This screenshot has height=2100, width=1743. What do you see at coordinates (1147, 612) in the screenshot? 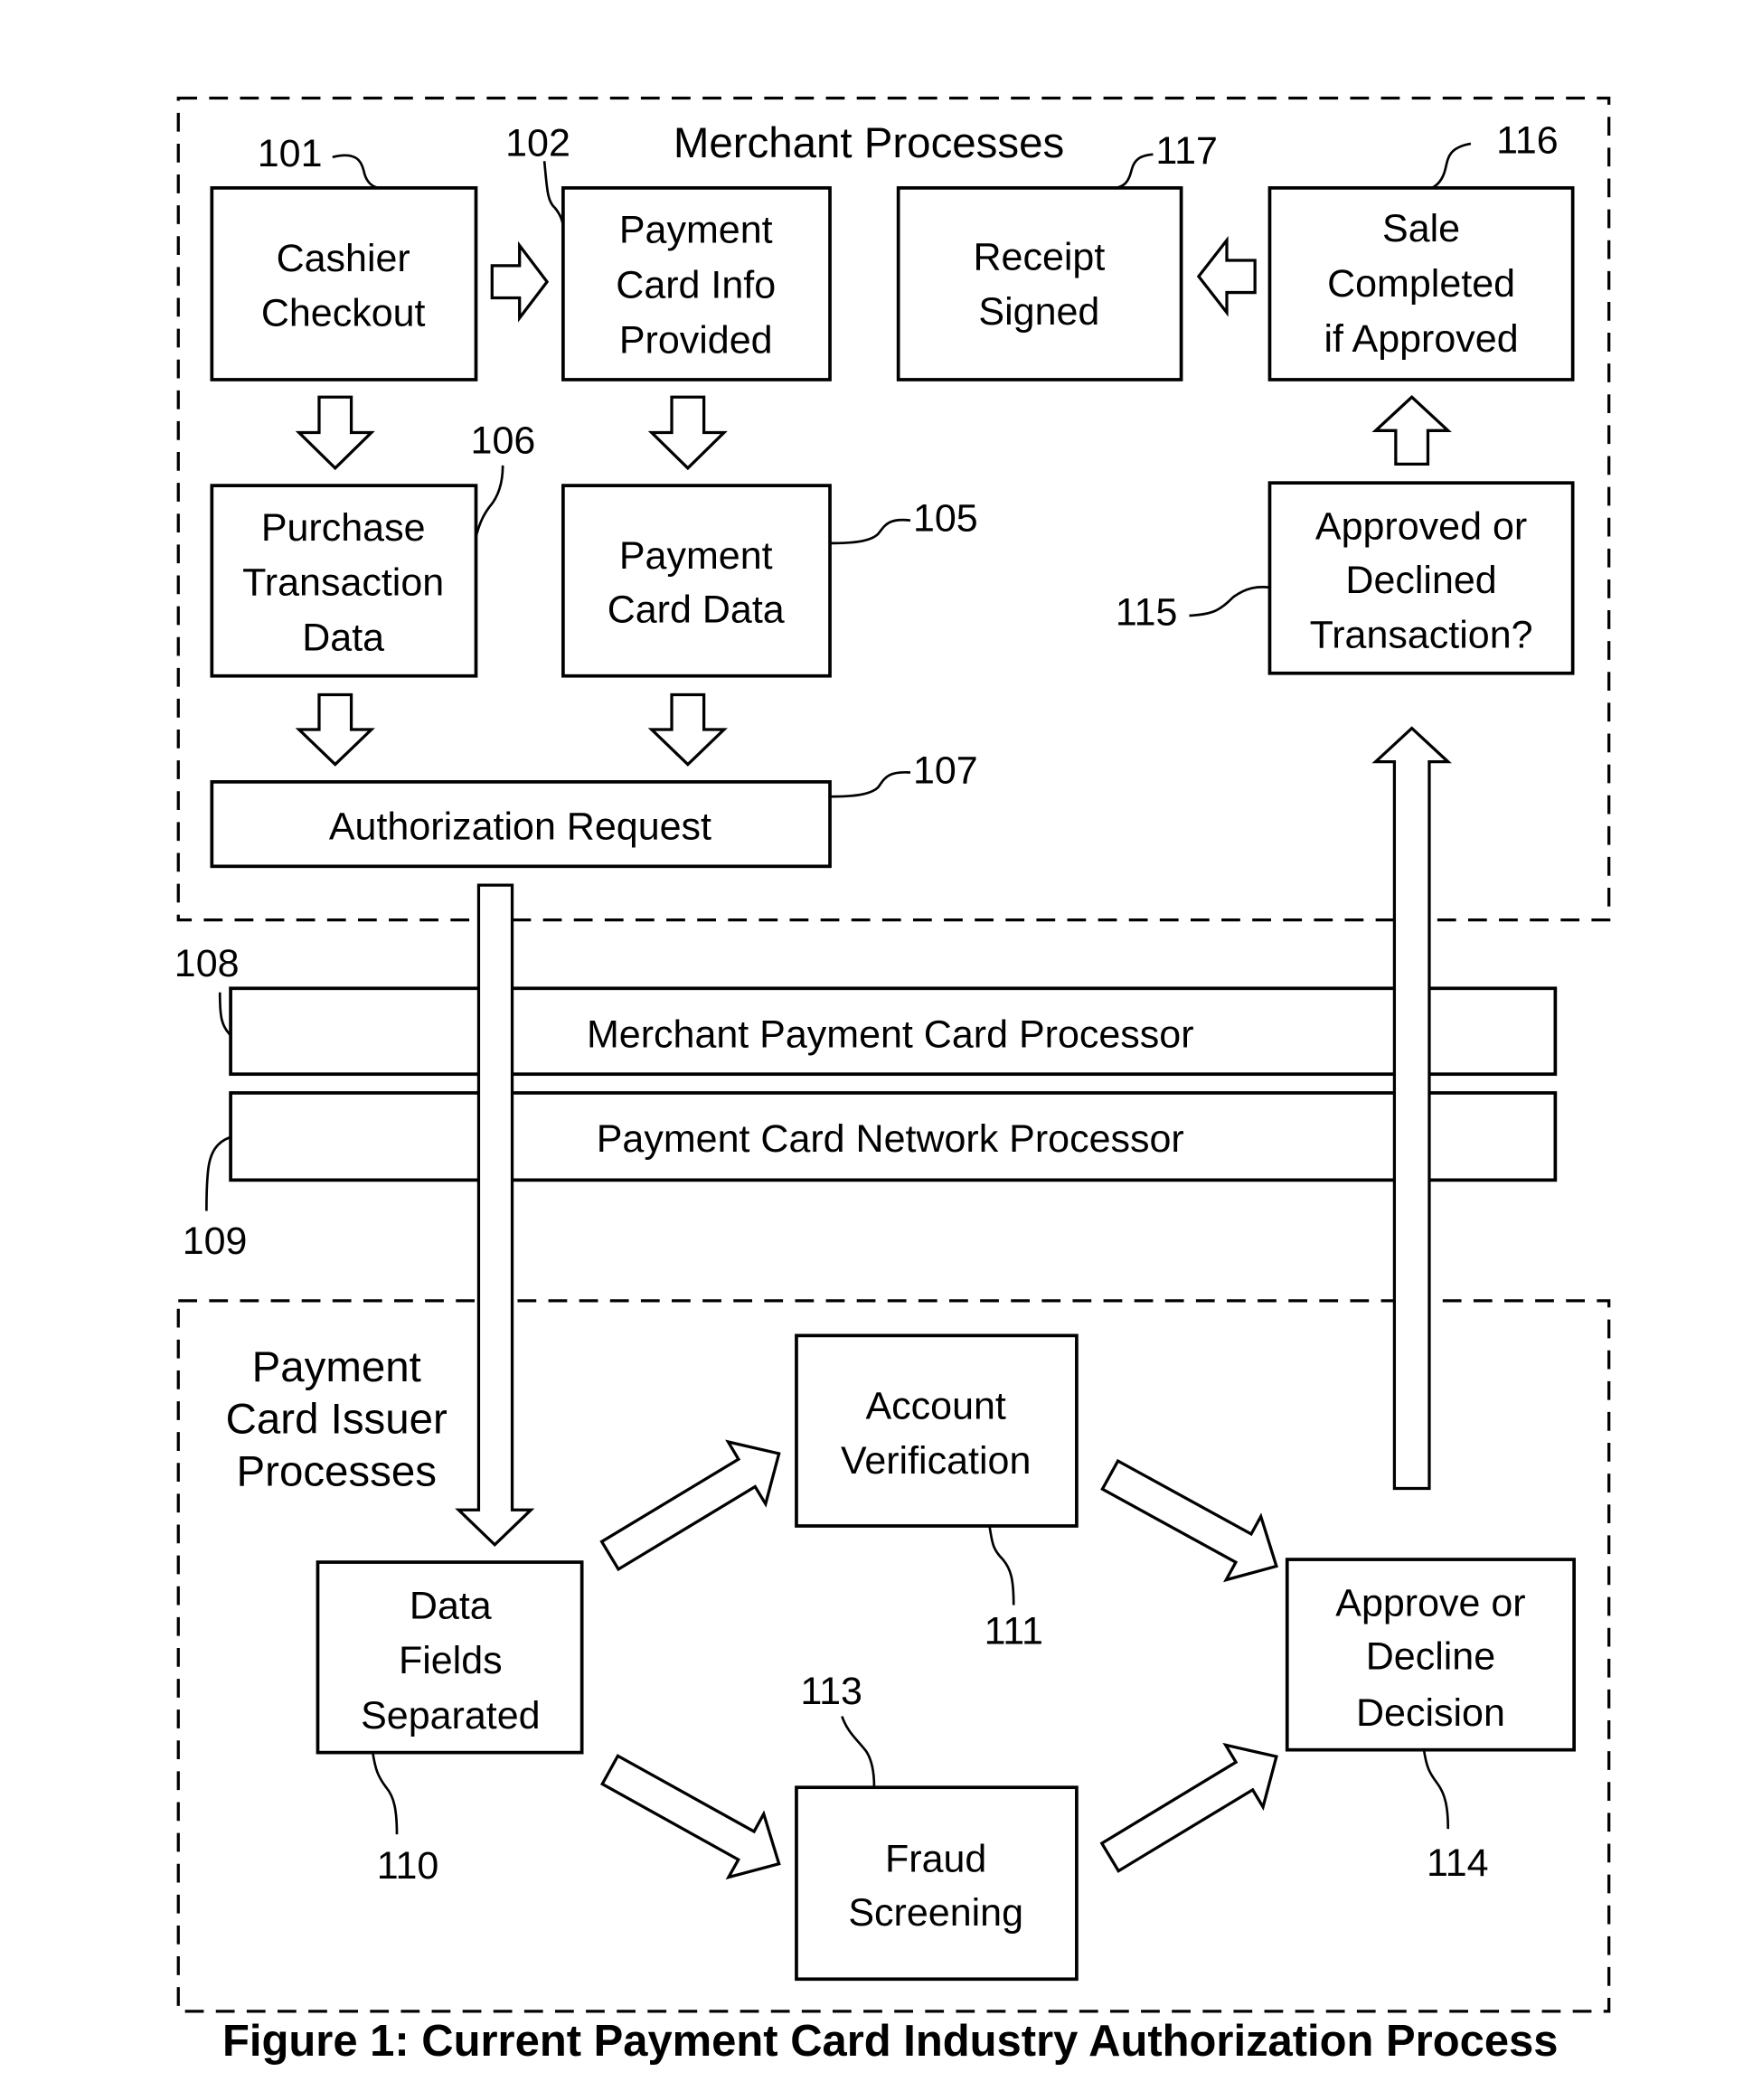
I see `ref-115: 115` at bounding box center [1147, 612].